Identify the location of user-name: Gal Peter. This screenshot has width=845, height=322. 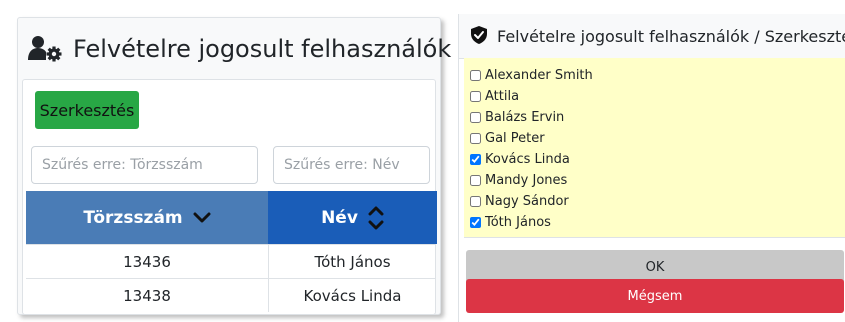
(515, 138).